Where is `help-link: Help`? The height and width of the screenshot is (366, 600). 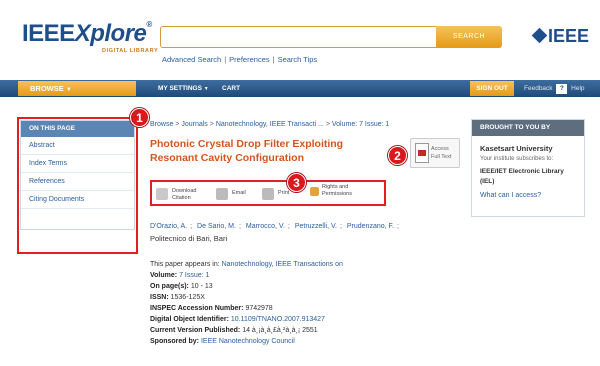
help-link: Help is located at coordinates (577, 88).